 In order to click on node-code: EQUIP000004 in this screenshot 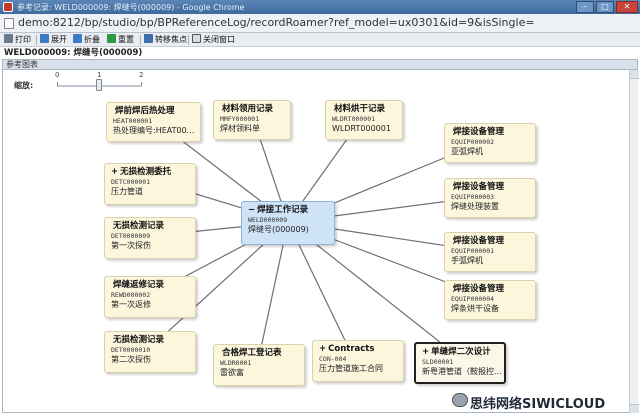, I will do `click(473, 299)`.